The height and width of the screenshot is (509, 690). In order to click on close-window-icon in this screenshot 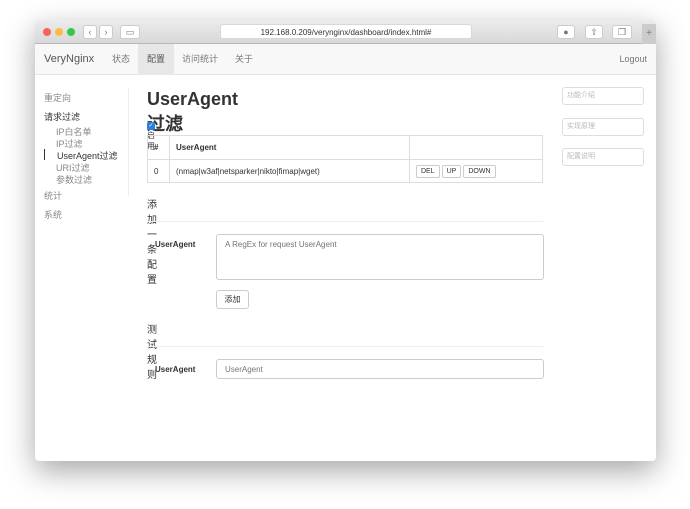, I will do `click(47, 32)`.